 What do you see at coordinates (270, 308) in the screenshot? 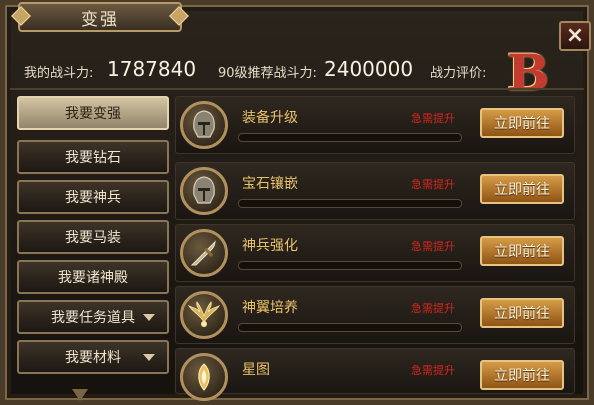
I see `row-title: 神翼培养` at bounding box center [270, 308].